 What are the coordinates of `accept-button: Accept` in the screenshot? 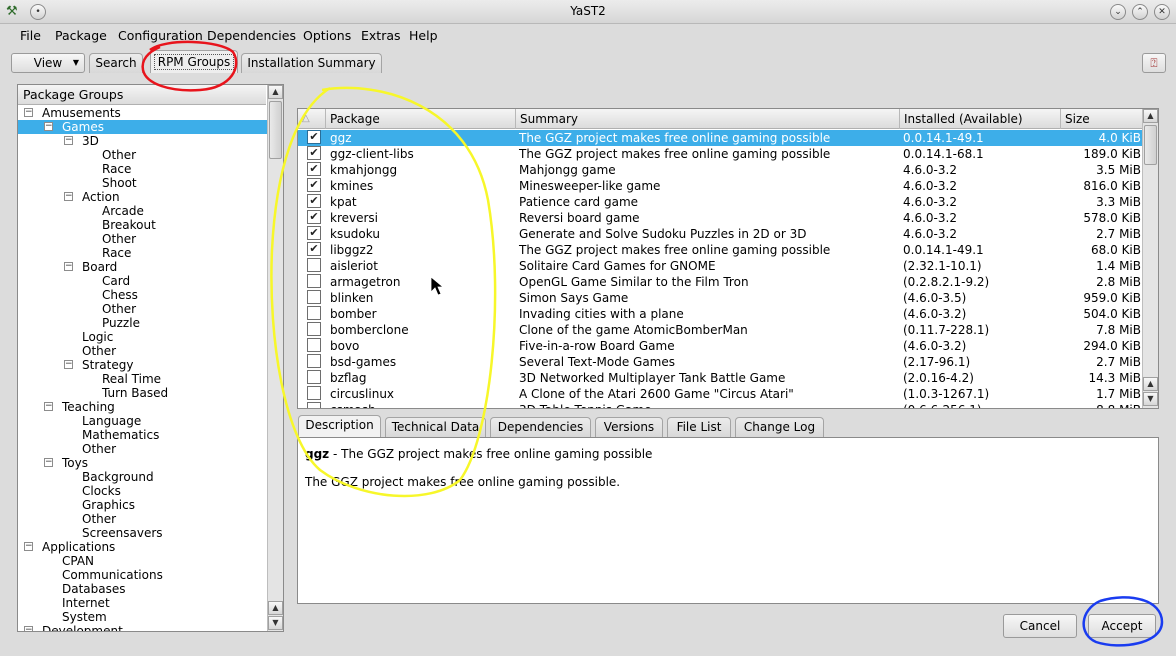 It's located at (1122, 626).